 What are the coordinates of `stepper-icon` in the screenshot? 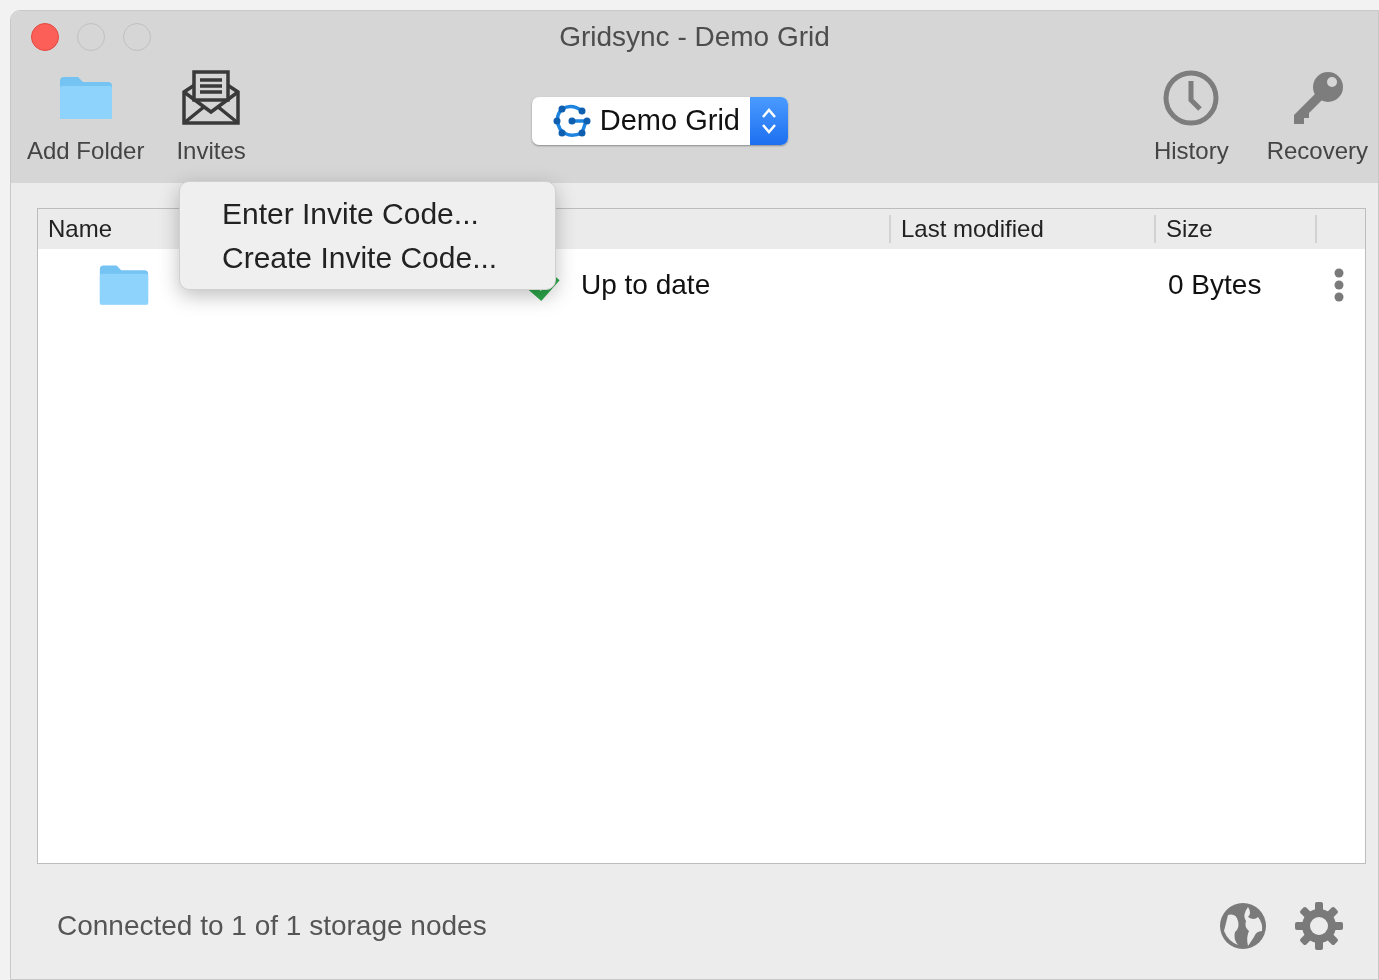 It's located at (768, 121).